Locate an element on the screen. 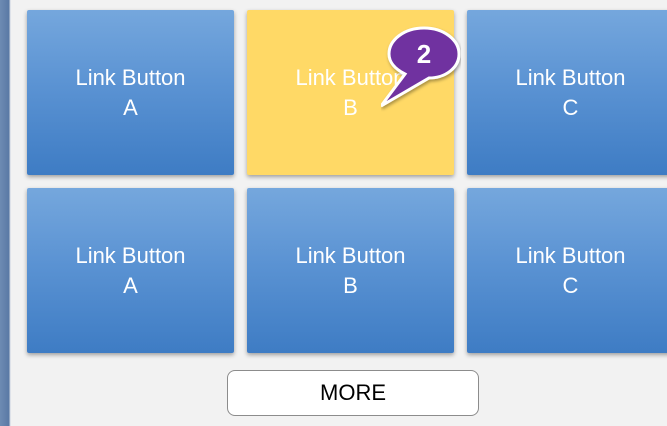 This screenshot has height=426, width=667. callout-number: 2 is located at coordinates (424, 53).